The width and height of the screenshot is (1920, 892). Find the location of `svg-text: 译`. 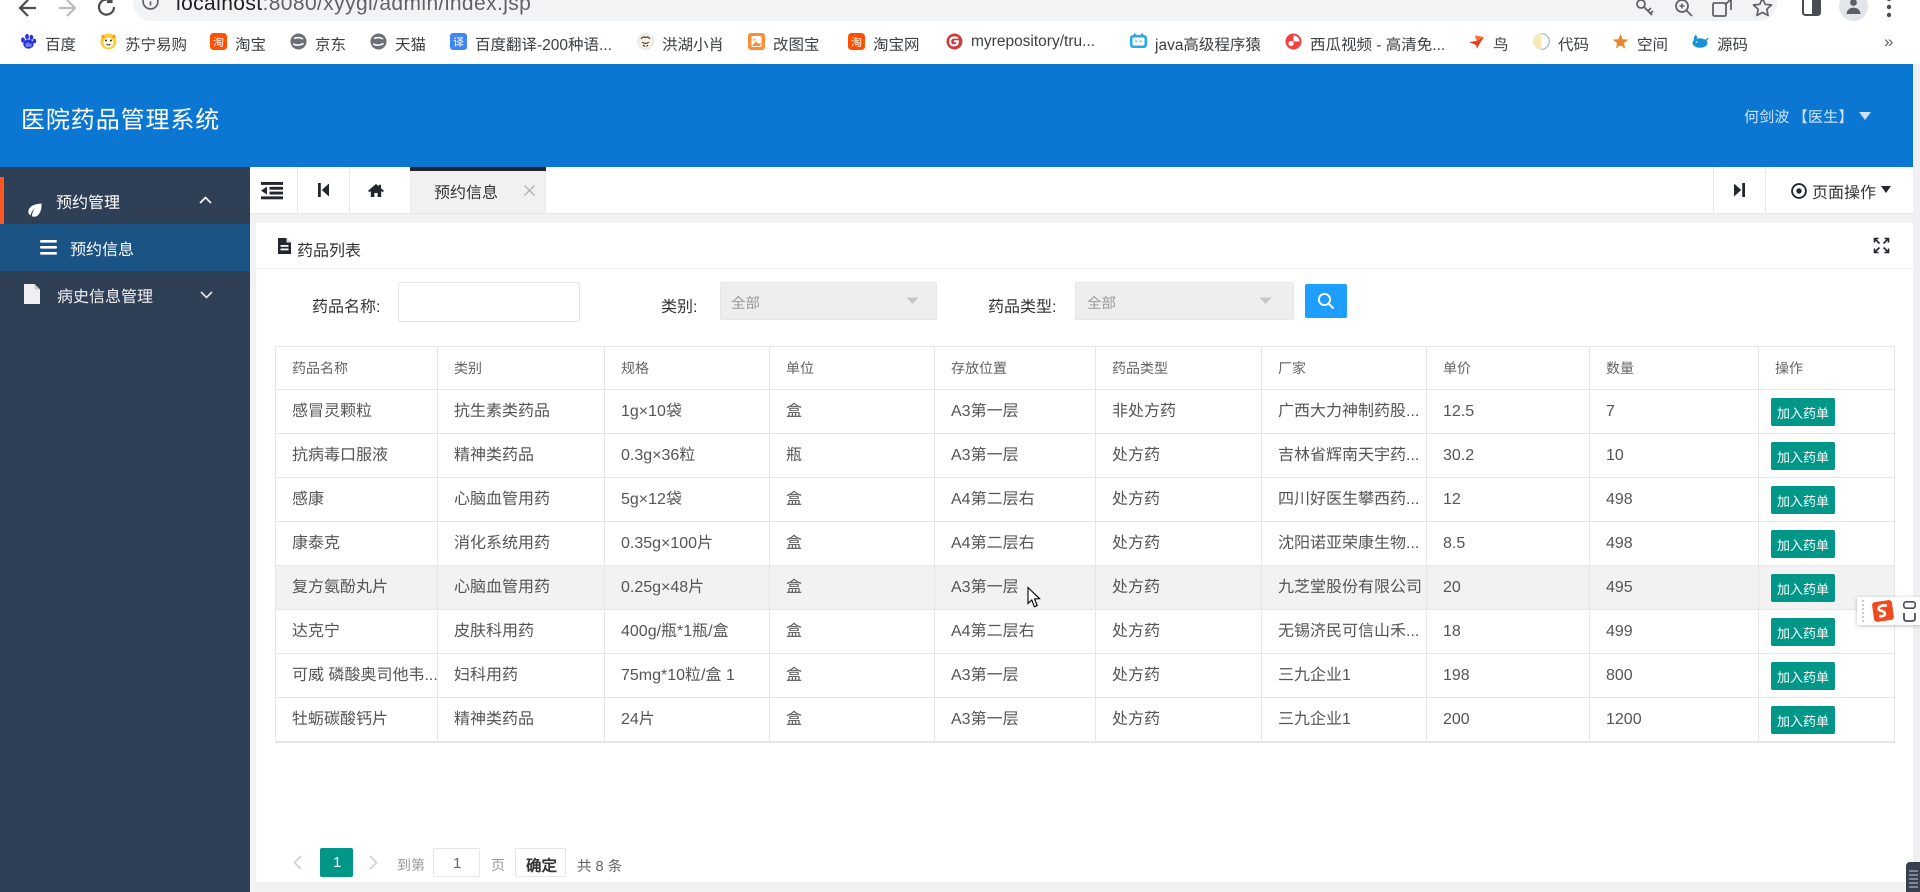

svg-text: 译 is located at coordinates (458, 42).